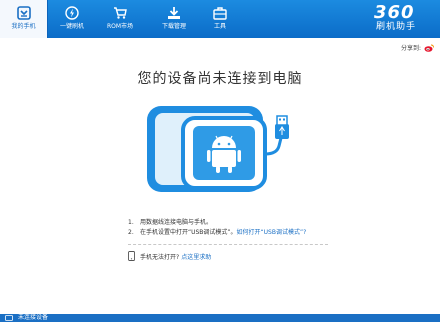  What do you see at coordinates (220, 79) in the screenshot?
I see `page-title: 您的设备尚未连接到电脑` at bounding box center [220, 79].